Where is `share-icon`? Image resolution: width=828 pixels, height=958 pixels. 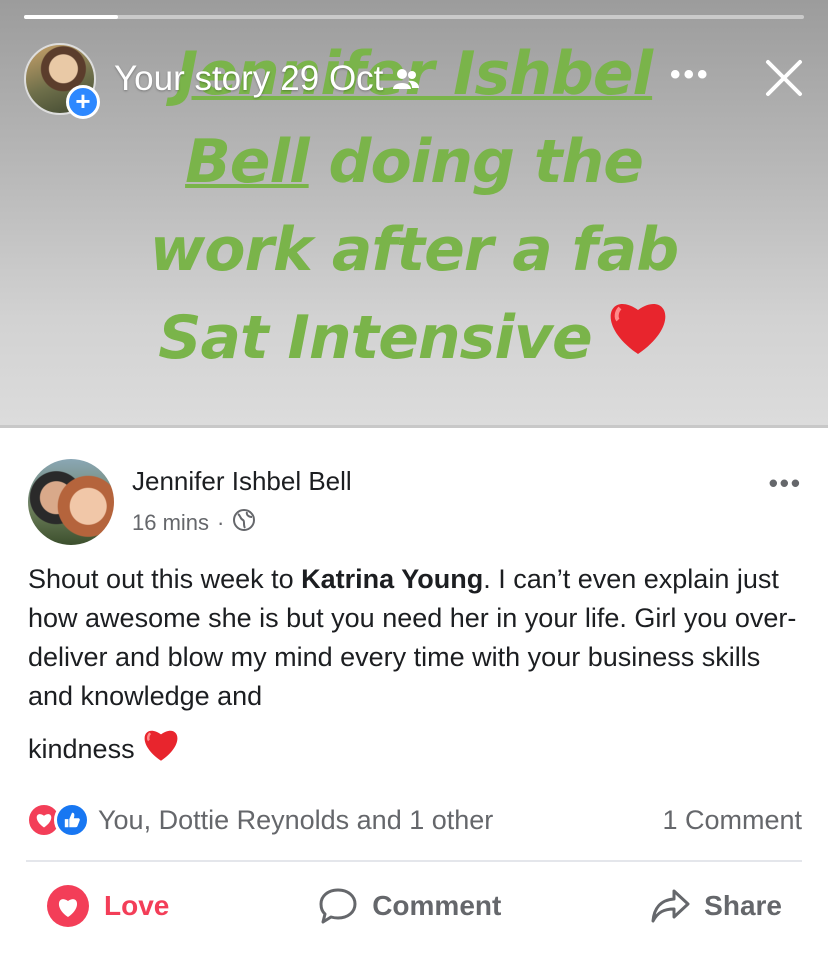
share-icon is located at coordinates (670, 906).